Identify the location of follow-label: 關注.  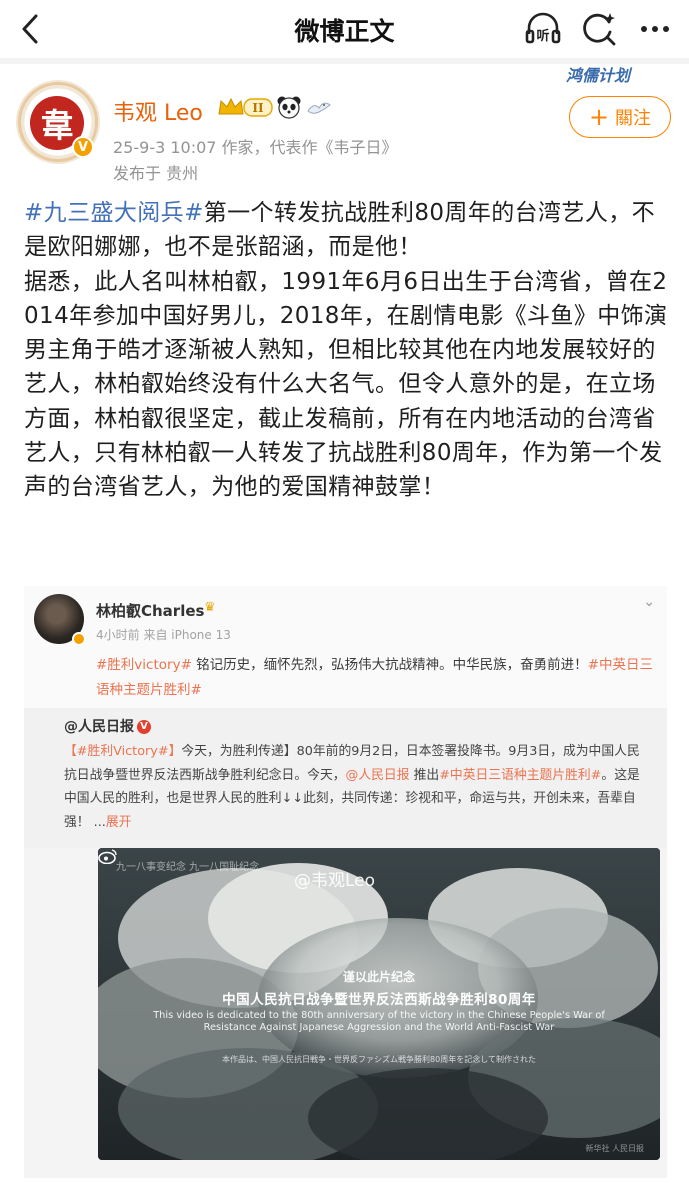
(633, 118).